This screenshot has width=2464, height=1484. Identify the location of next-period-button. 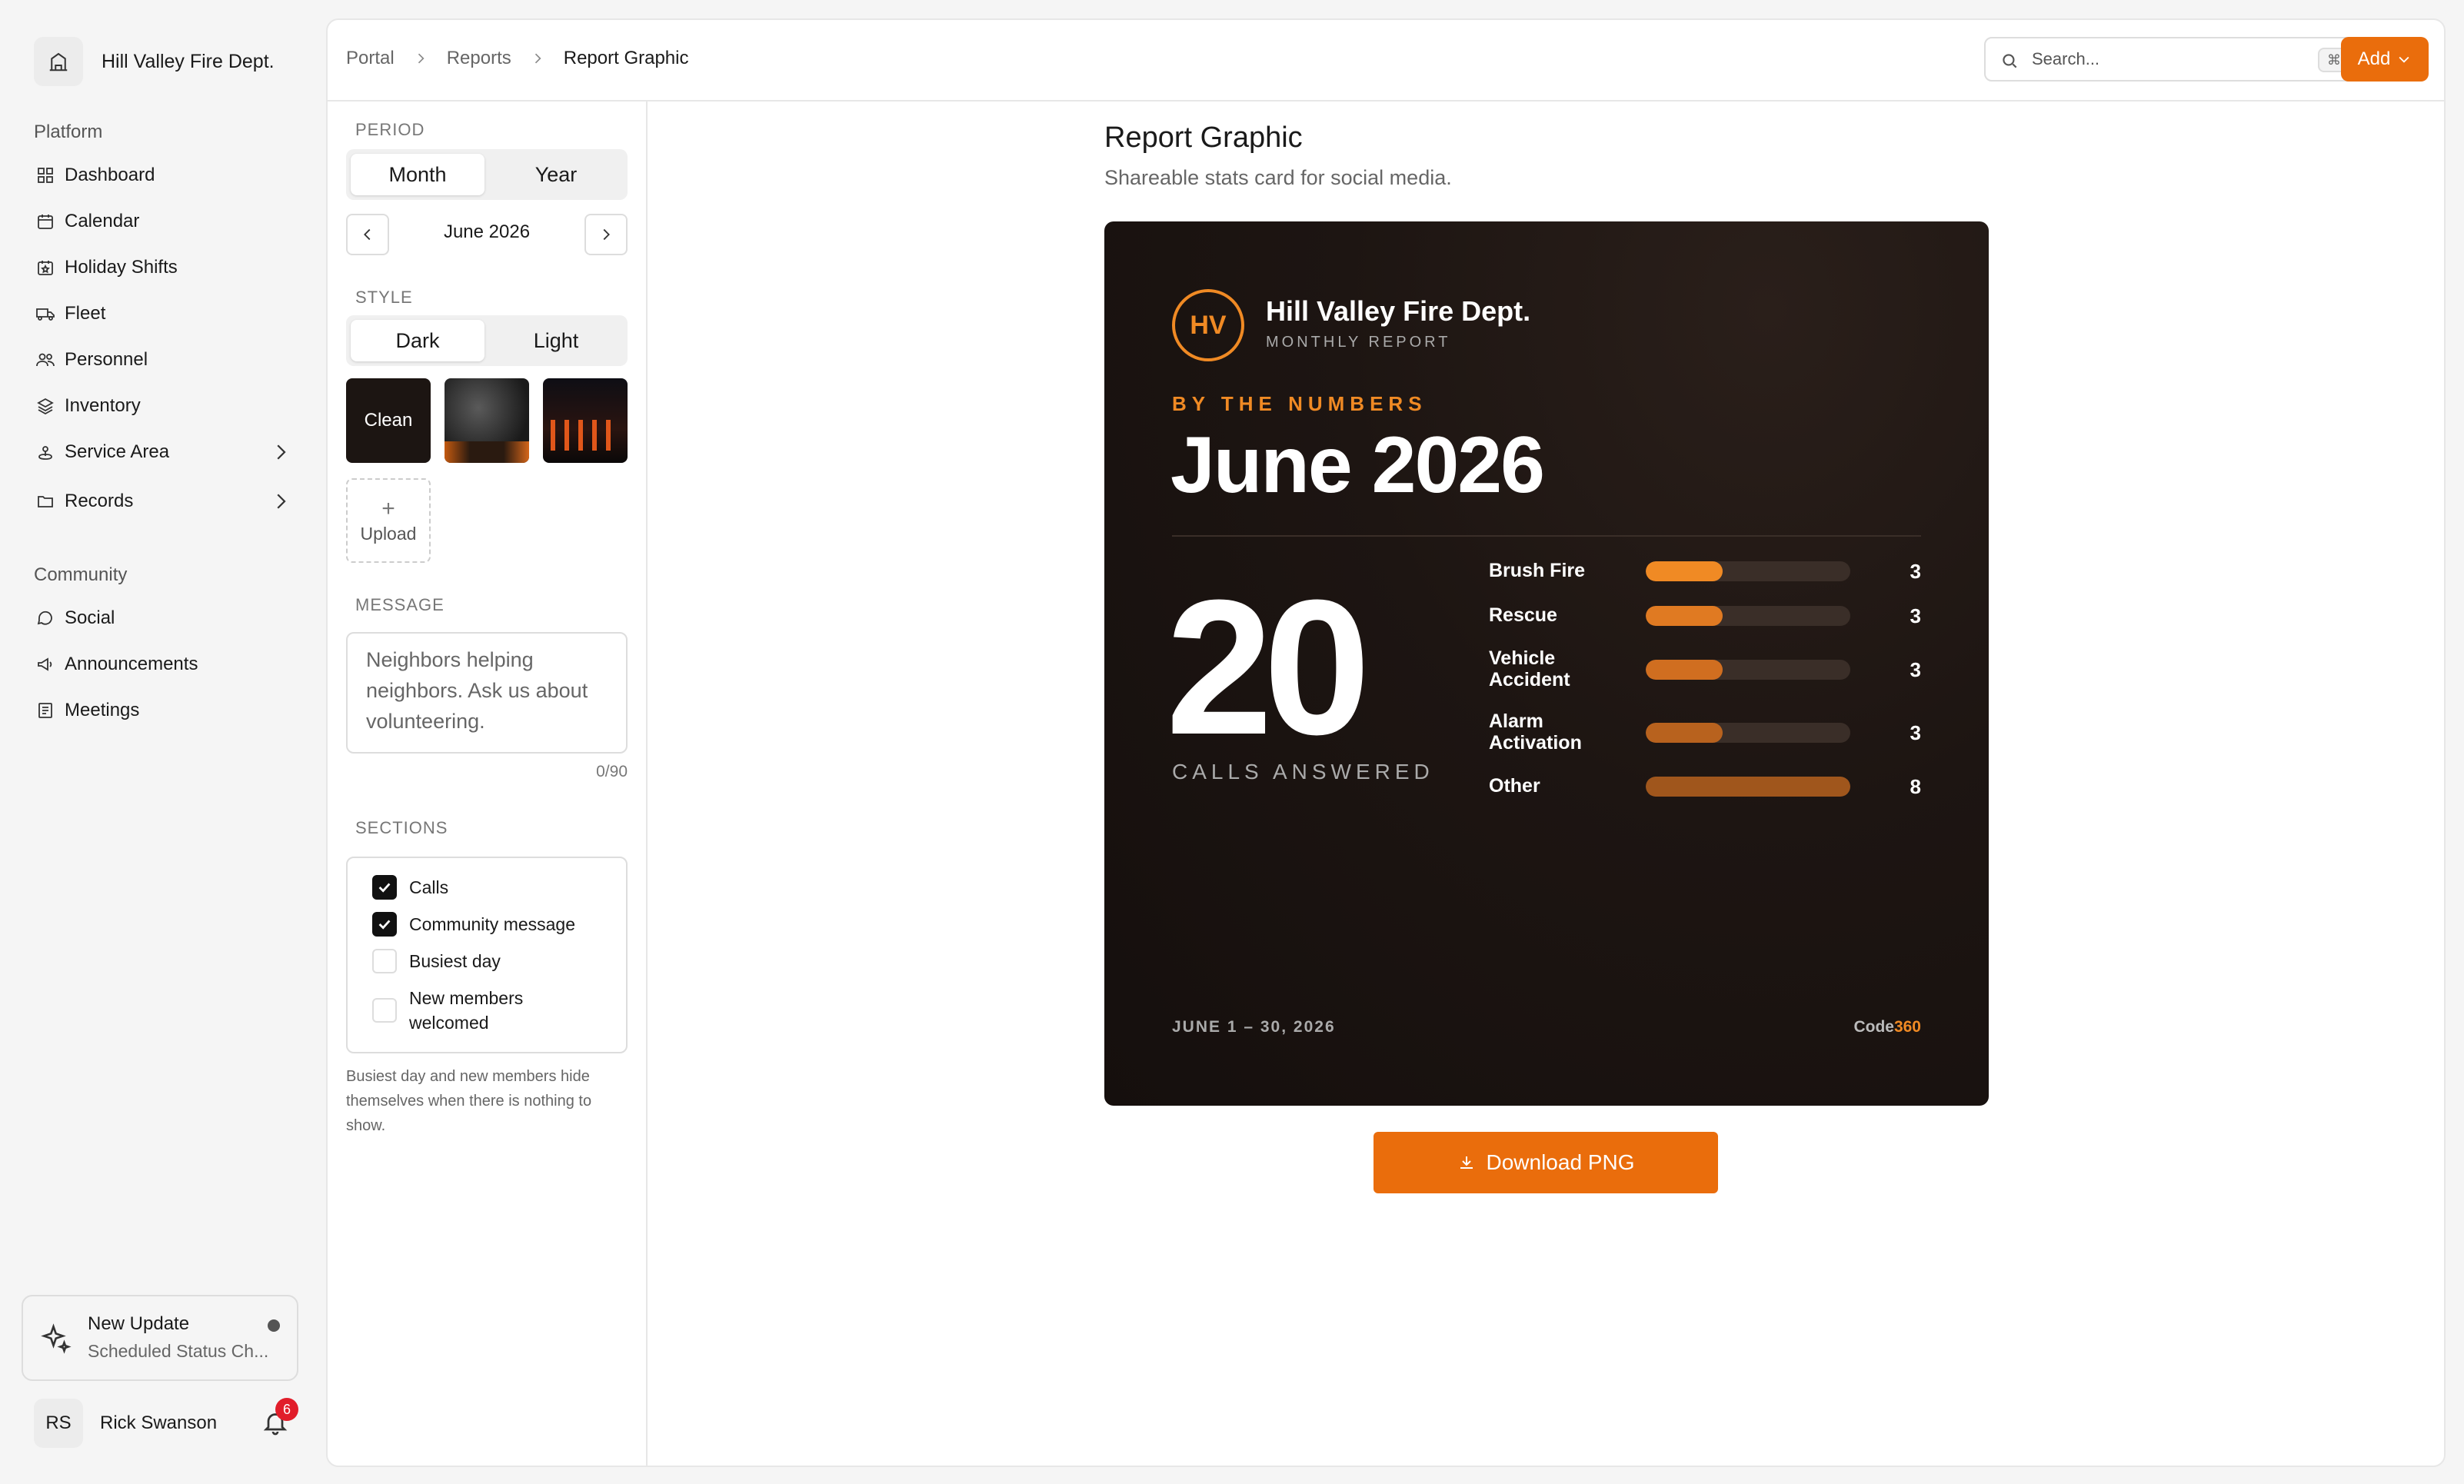
(606, 235).